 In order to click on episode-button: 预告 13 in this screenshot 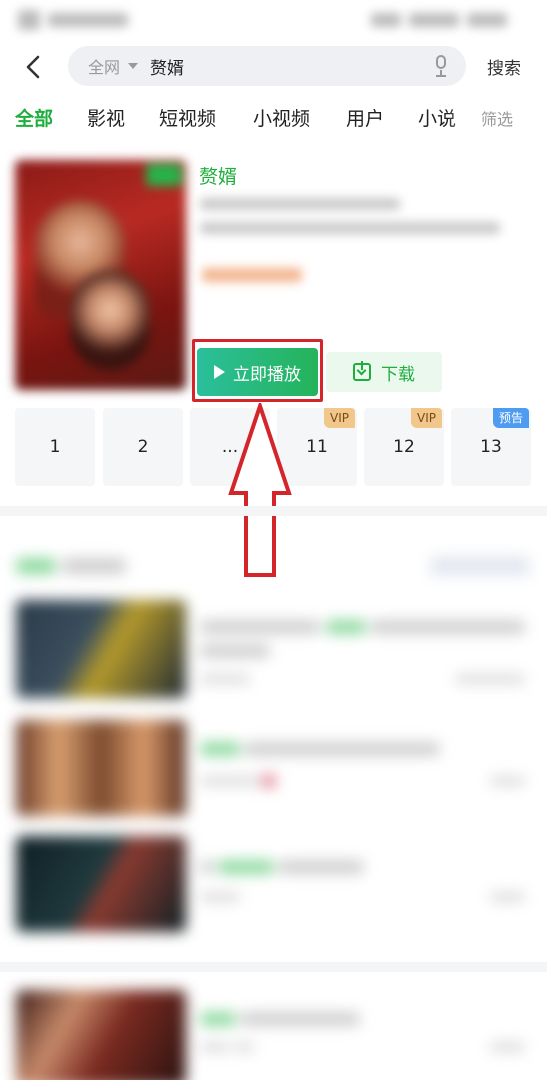, I will do `click(491, 447)`.